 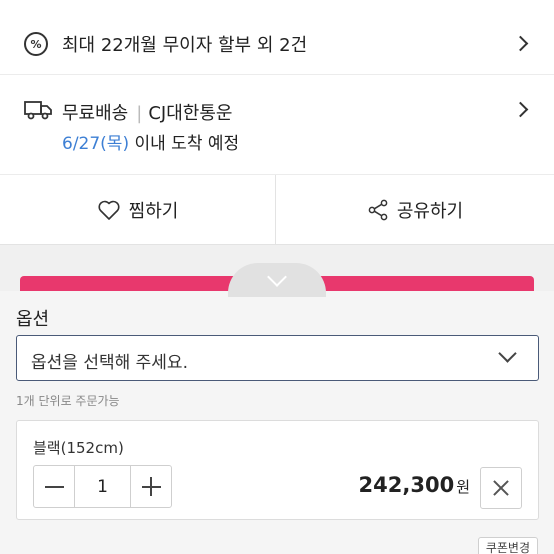 I want to click on installment-text: 최대 22개월 무이자 할부 외 2건, so click(x=185, y=45).